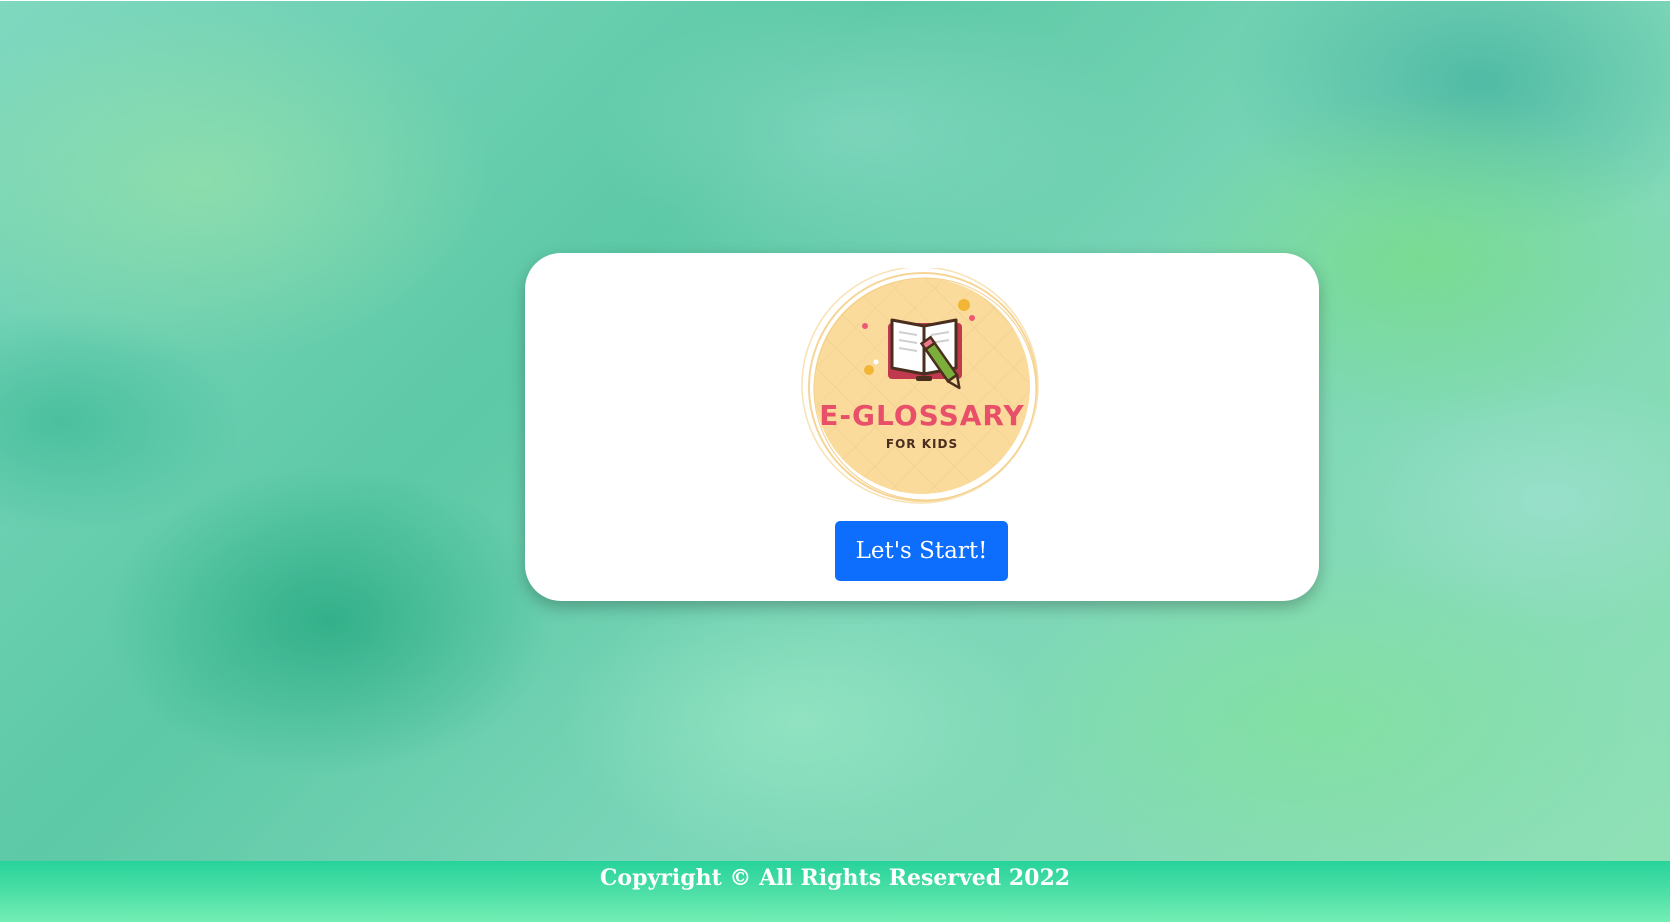 Image resolution: width=1670 pixels, height=922 pixels. What do you see at coordinates (922, 444) in the screenshot?
I see `logo-subtitle: FOR KIDS` at bounding box center [922, 444].